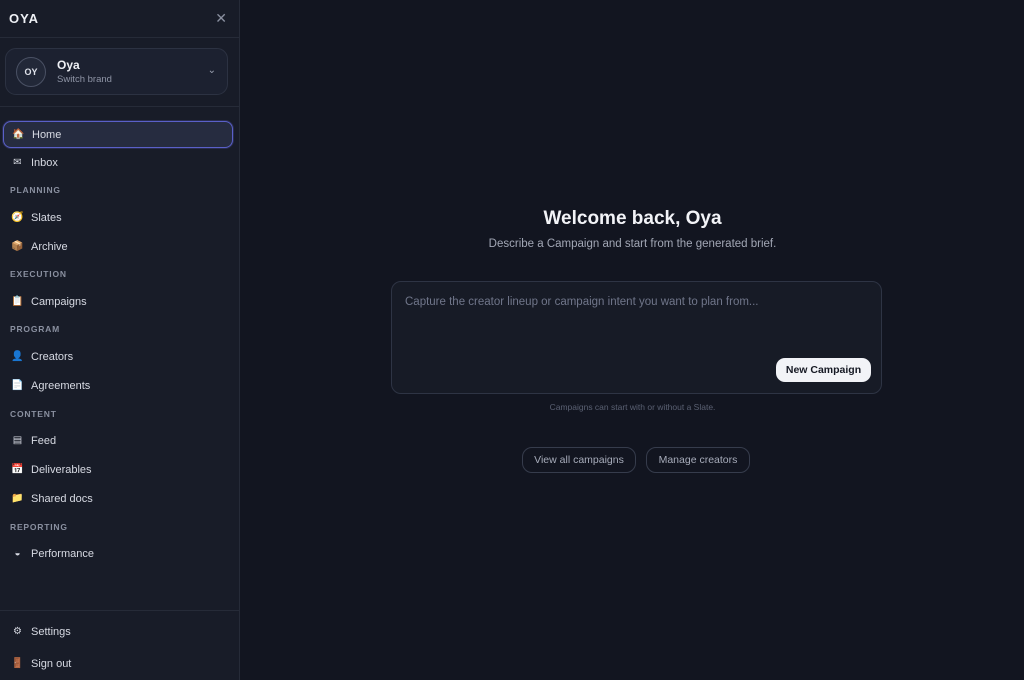  I want to click on sidebar-item-label: Performance, so click(62, 553).